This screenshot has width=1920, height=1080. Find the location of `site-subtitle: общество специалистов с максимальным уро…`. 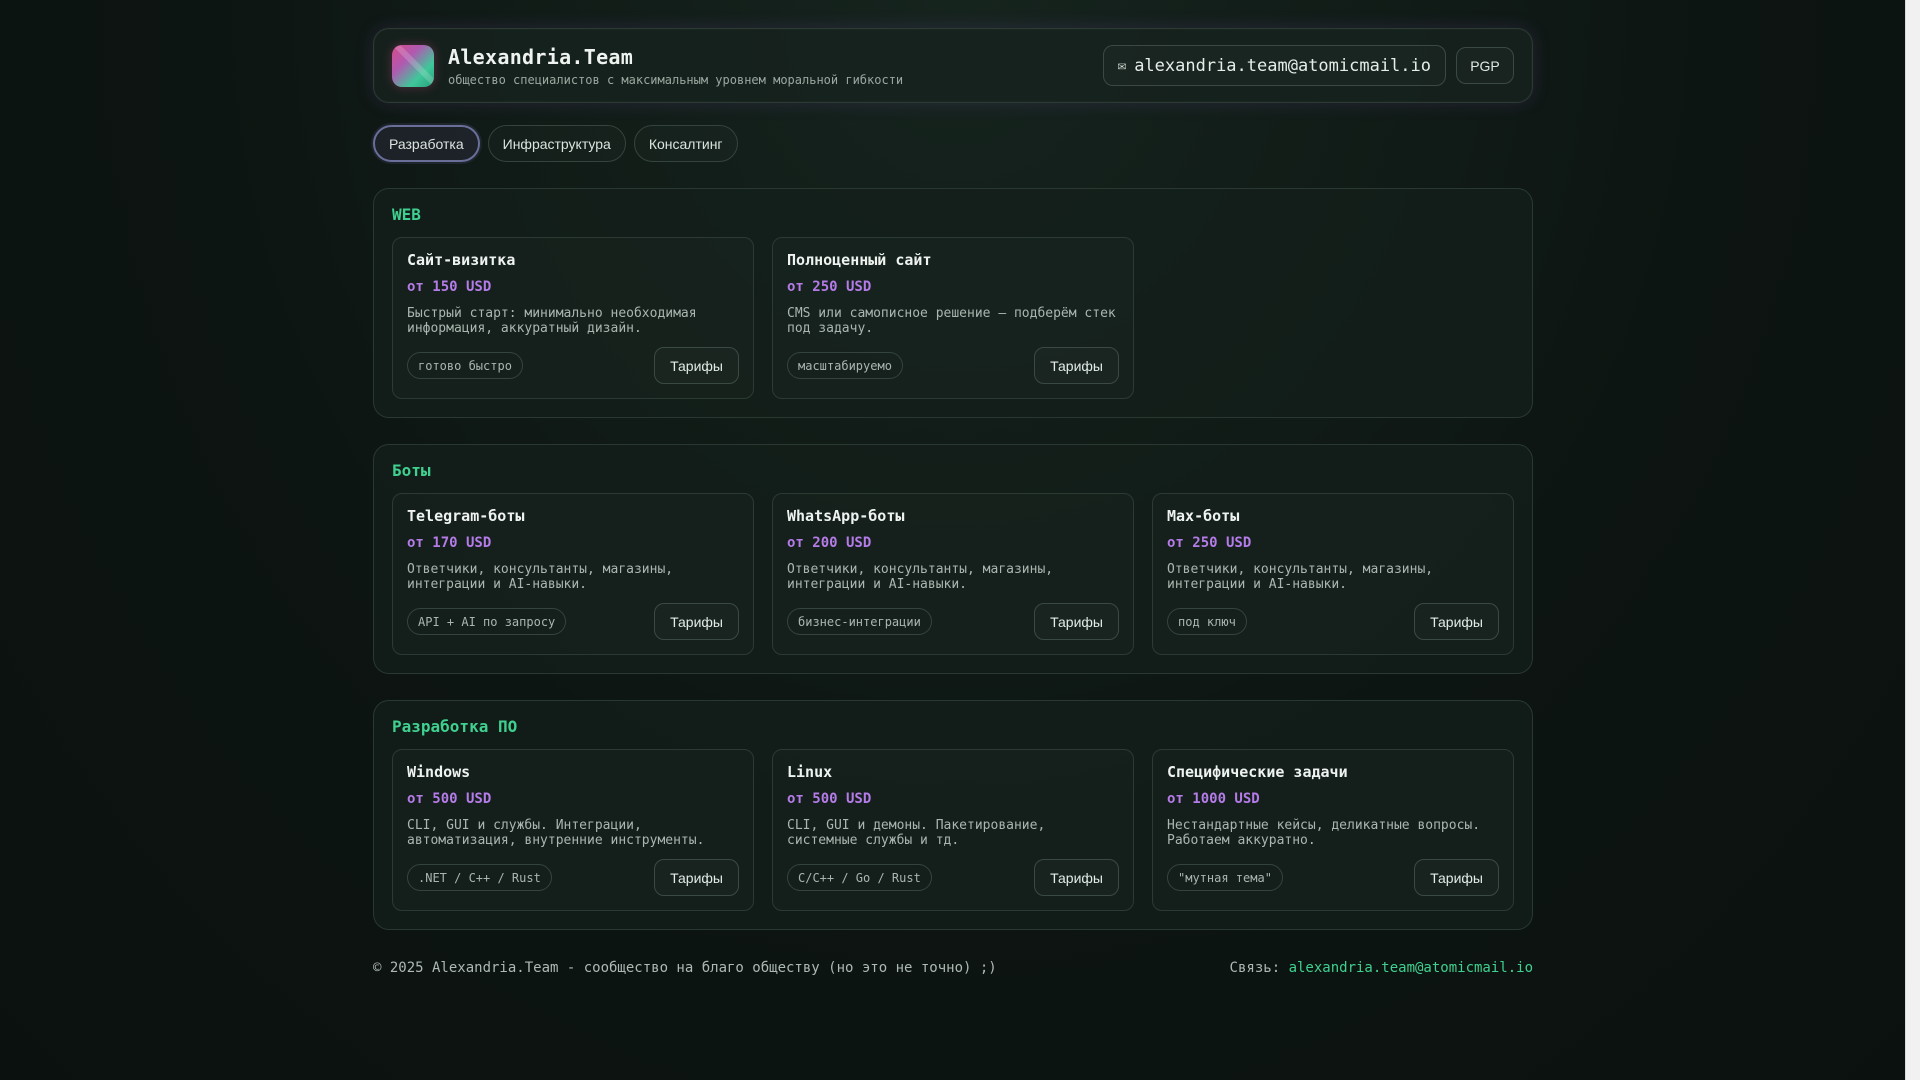

site-subtitle: общество специалистов с максимальным уро… is located at coordinates (676, 79).